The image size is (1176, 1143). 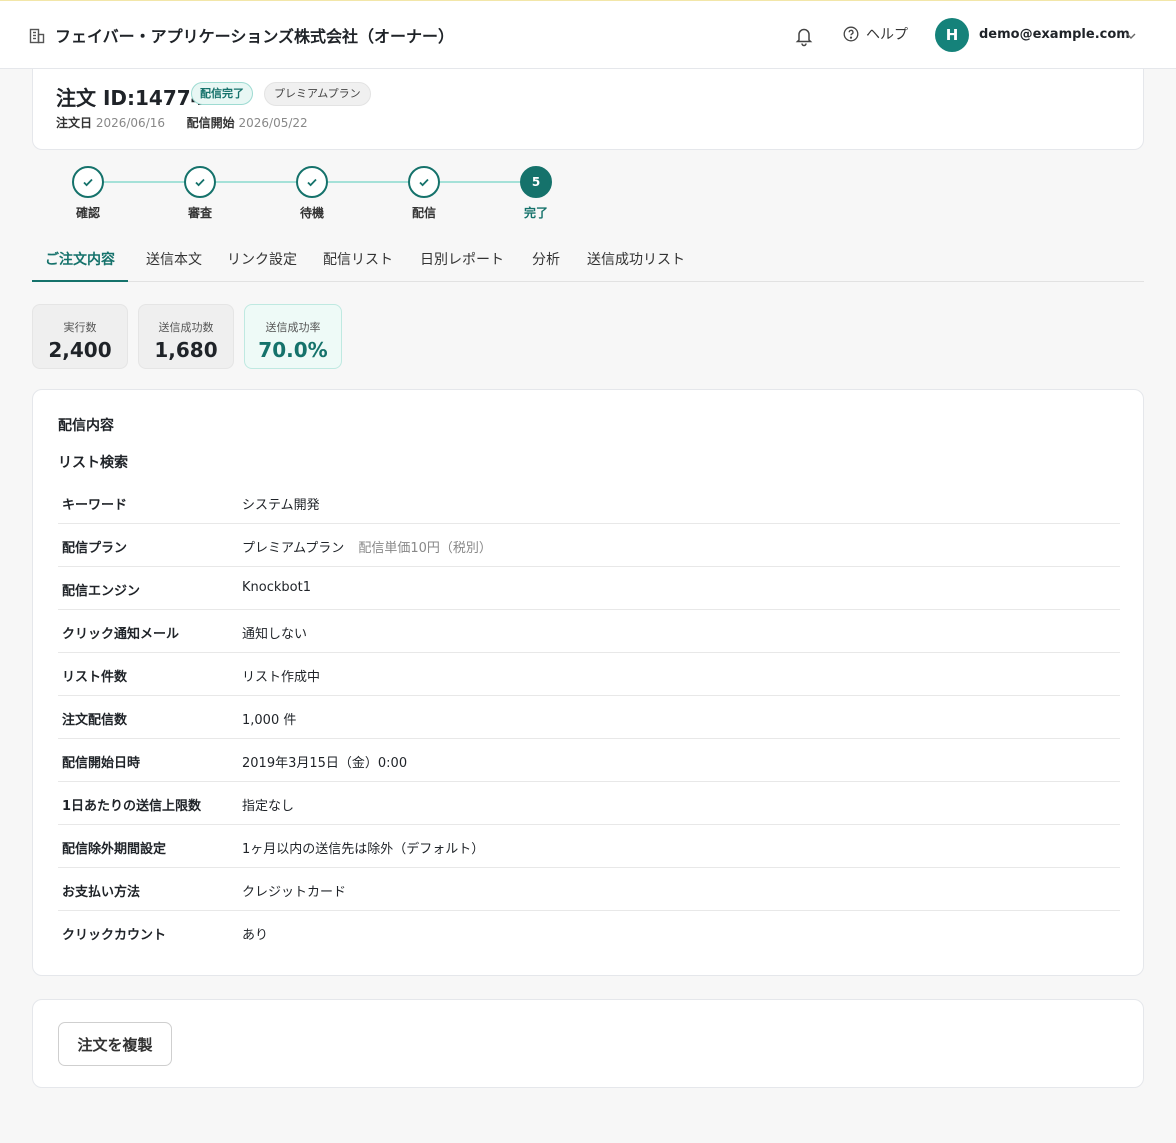 I want to click on step-label: 審査, so click(x=199, y=213).